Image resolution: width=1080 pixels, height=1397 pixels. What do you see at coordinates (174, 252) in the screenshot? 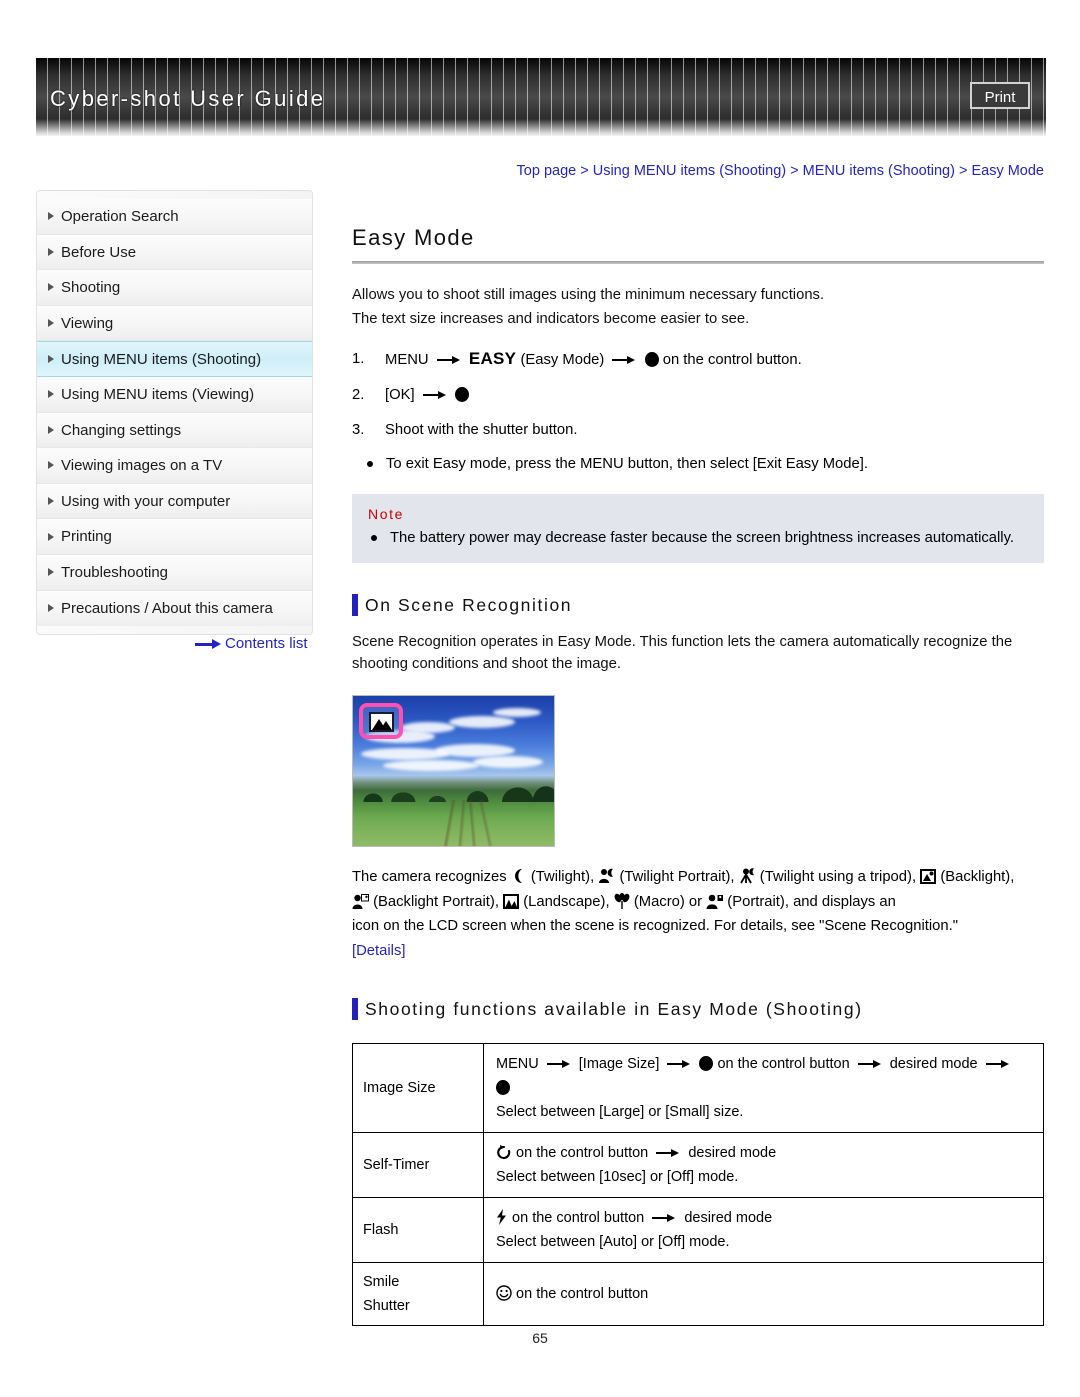
I see `sidebar-item-before-use: Before Use` at bounding box center [174, 252].